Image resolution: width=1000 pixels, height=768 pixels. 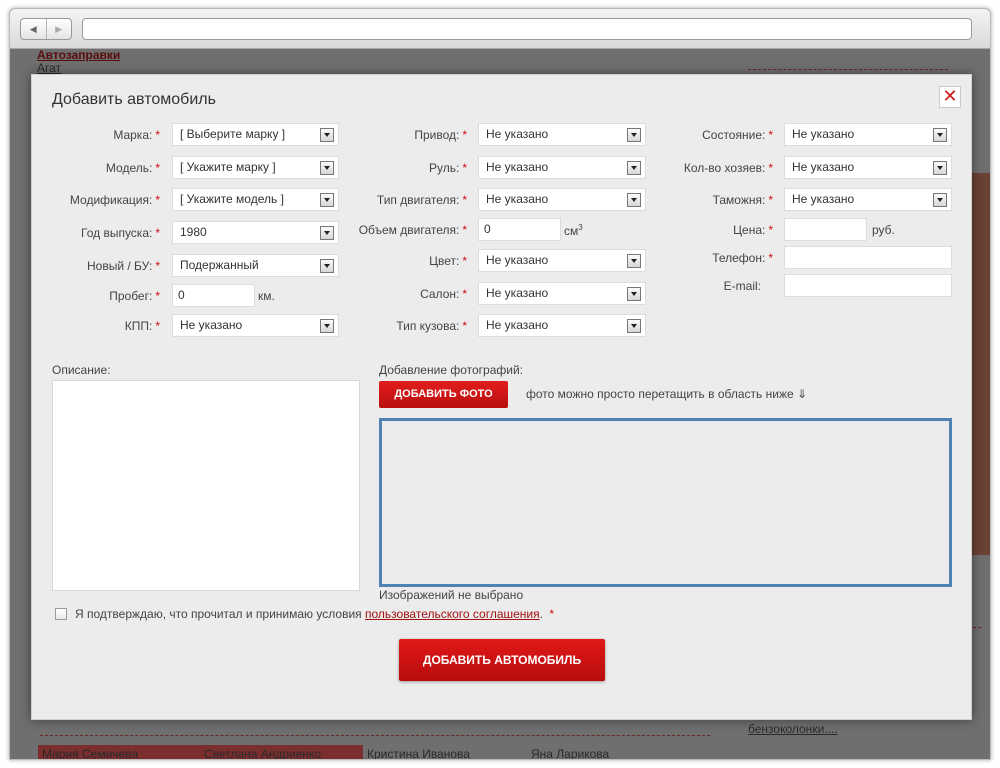 I want to click on label-color: Цвет: *, so click(x=448, y=261).